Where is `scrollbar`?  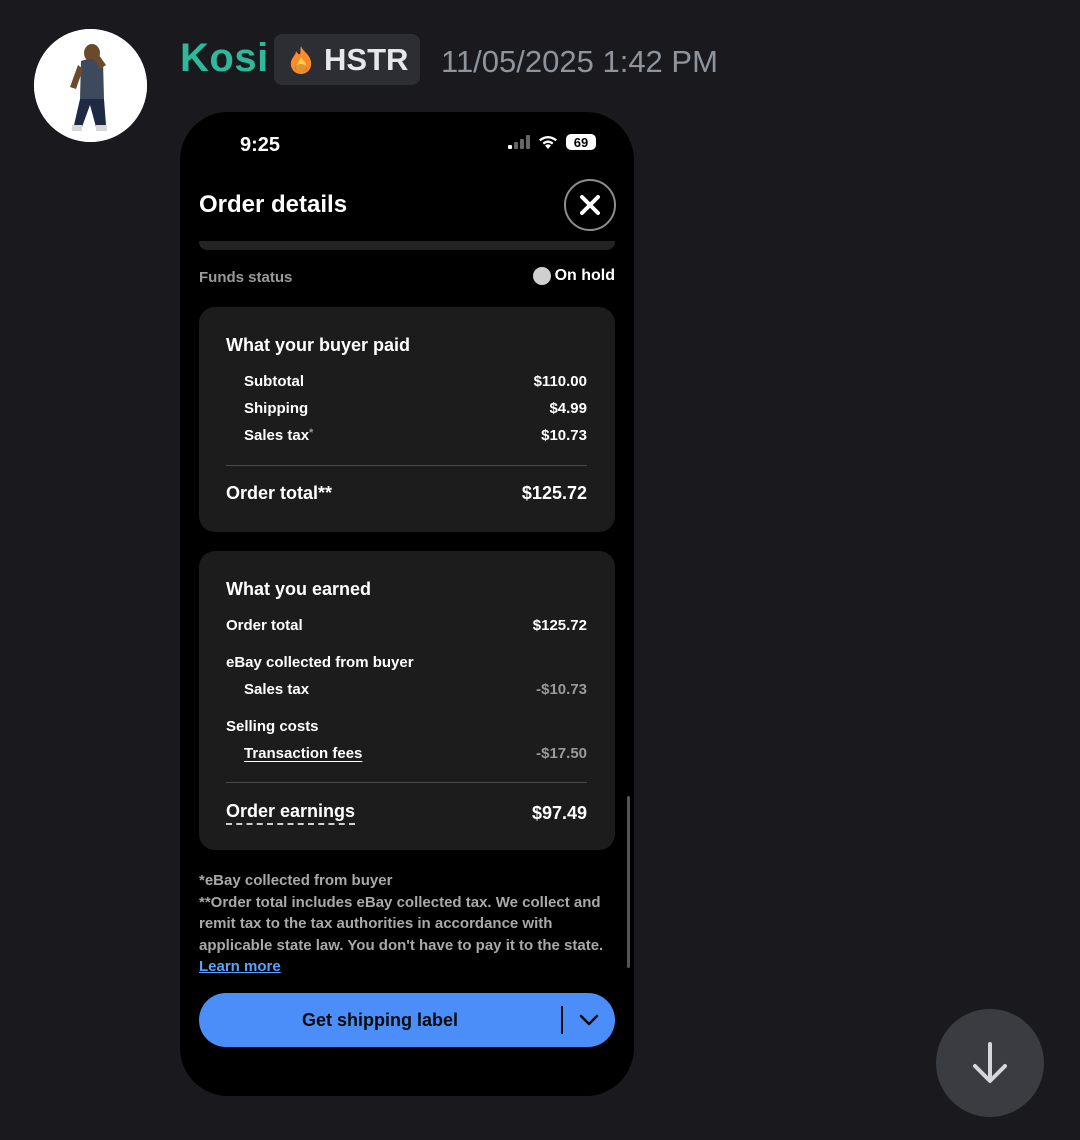
scrollbar is located at coordinates (628, 882).